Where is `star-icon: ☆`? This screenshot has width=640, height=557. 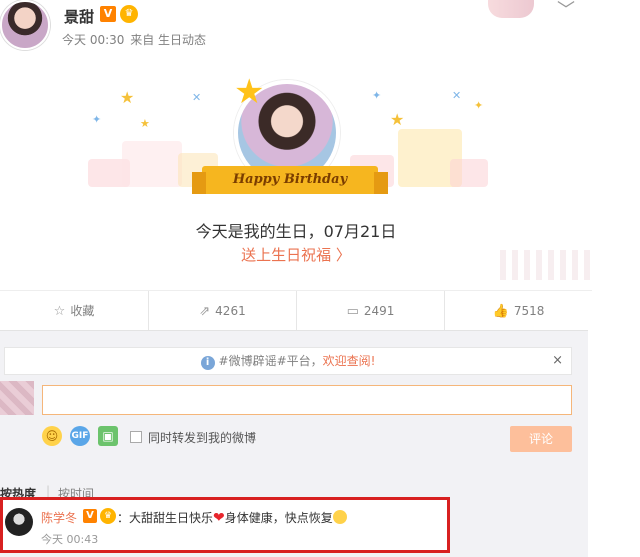 star-icon: ☆ is located at coordinates (59, 311).